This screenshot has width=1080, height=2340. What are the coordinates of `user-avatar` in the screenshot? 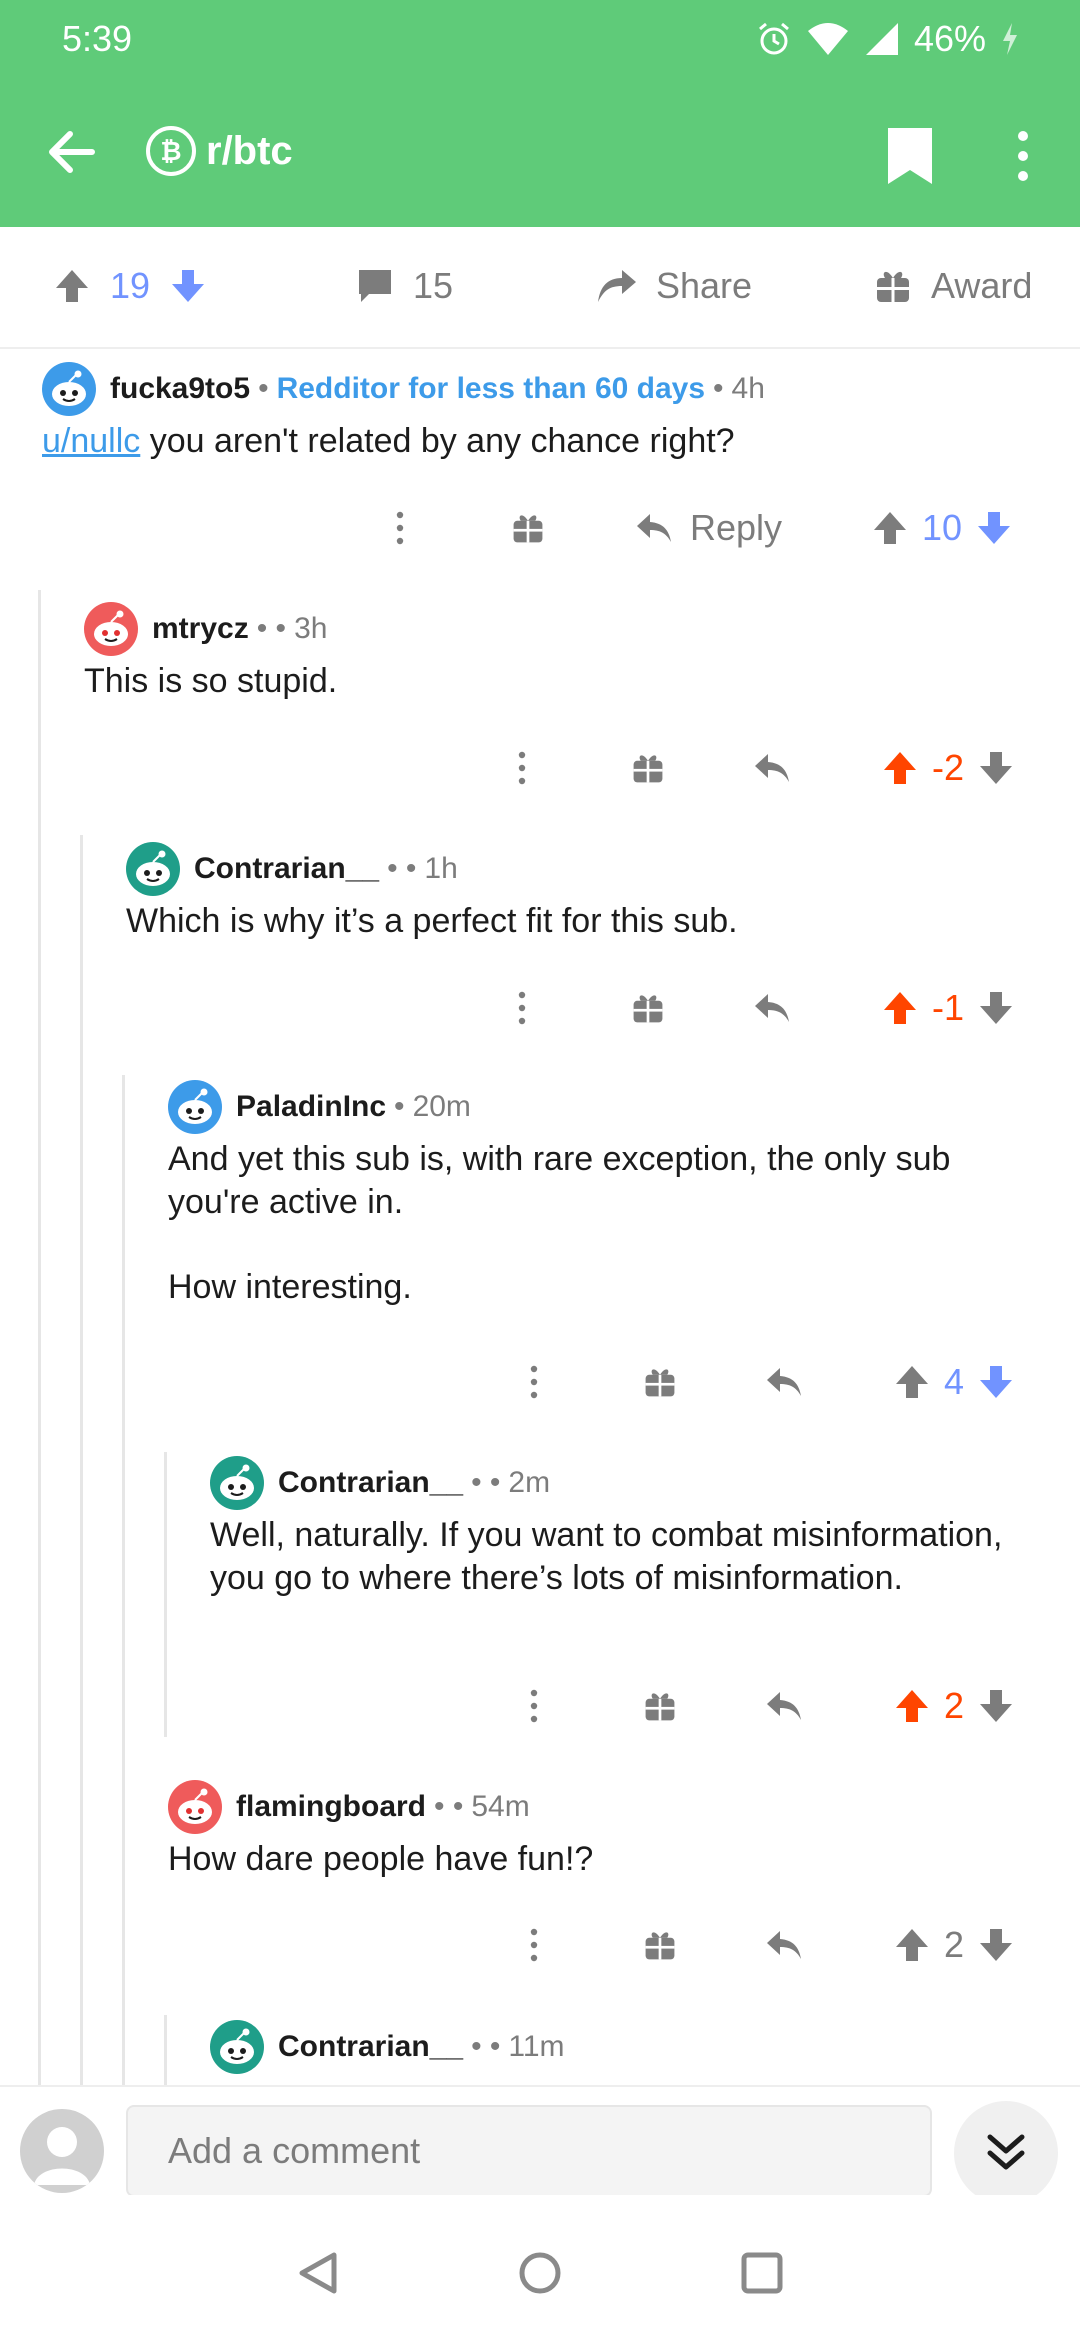 It's located at (62, 2151).